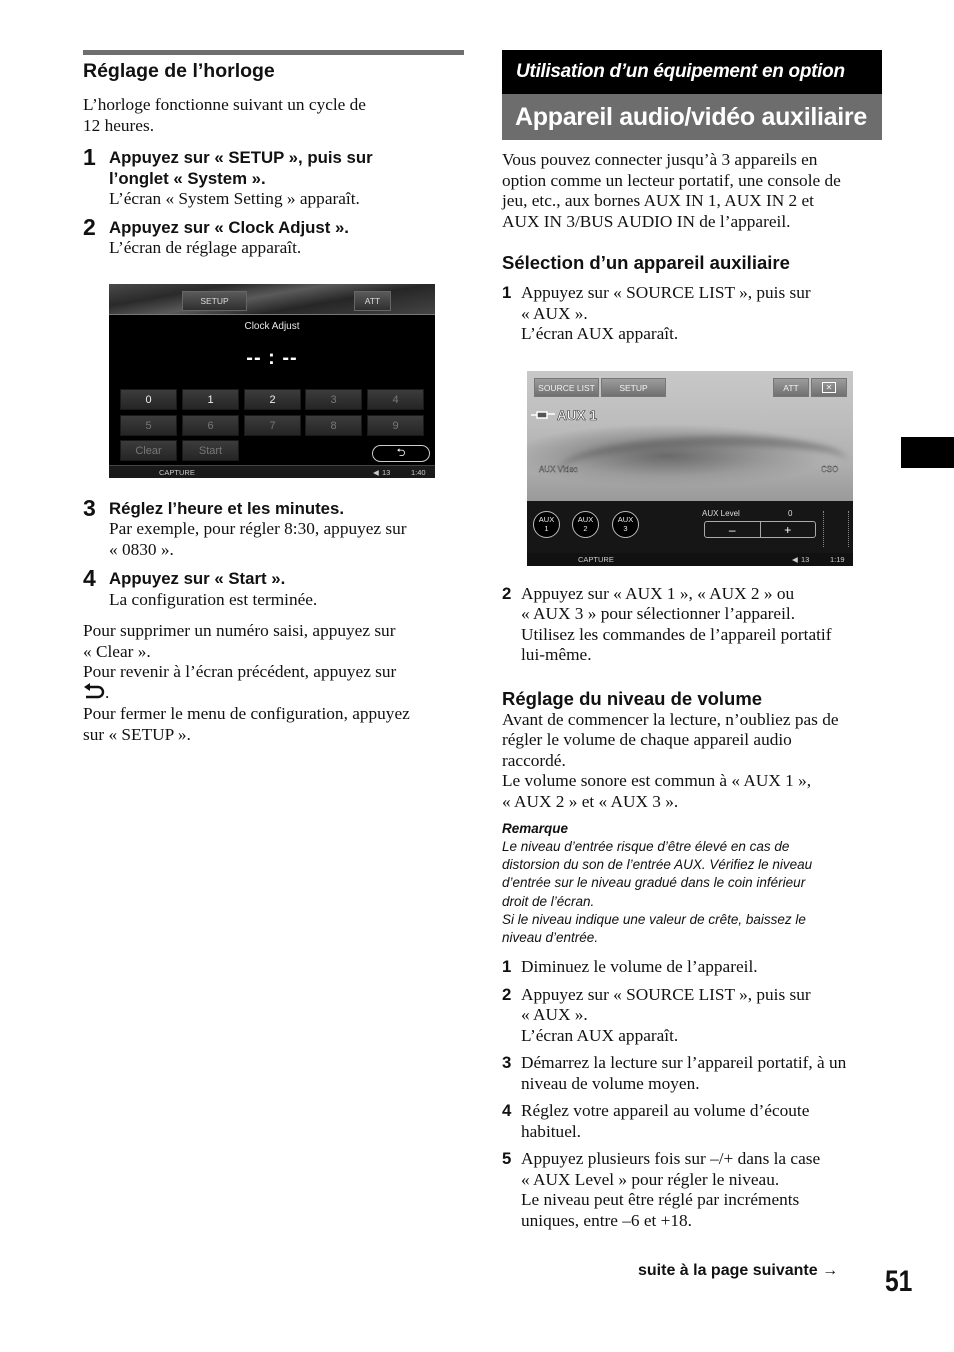 This screenshot has width=954, height=1352. What do you see at coordinates (148, 450) in the screenshot?
I see `clear-button: Clear` at bounding box center [148, 450].